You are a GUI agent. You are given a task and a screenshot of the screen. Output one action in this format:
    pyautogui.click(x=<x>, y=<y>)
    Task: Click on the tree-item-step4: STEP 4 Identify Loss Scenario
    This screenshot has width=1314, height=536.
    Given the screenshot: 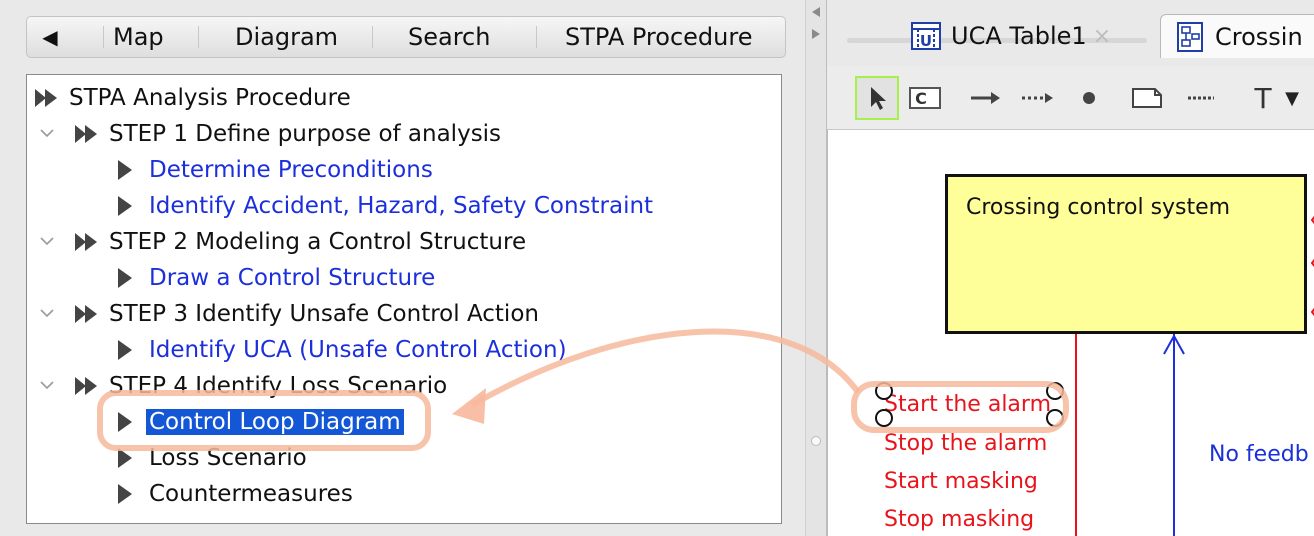 What is the action you would take?
    pyautogui.click(x=260, y=386)
    